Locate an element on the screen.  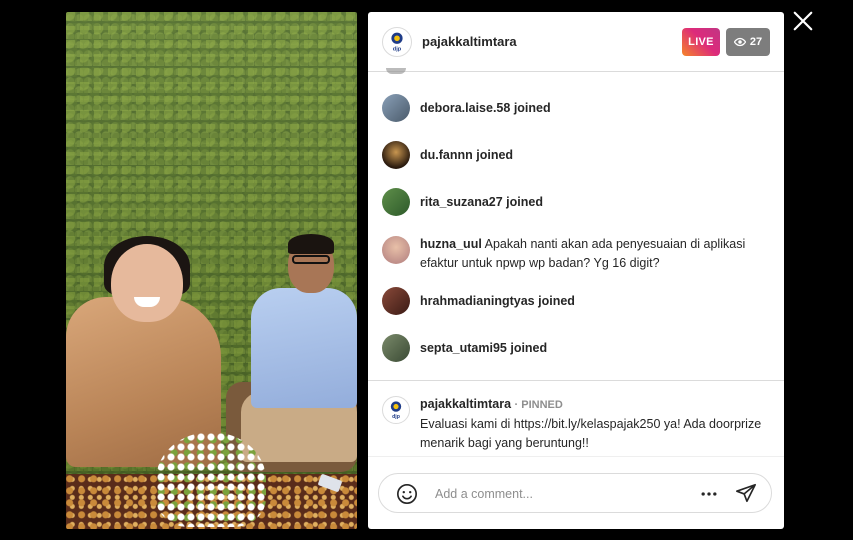
comment-username: hrahmadianingtyas is located at coordinates (477, 301).